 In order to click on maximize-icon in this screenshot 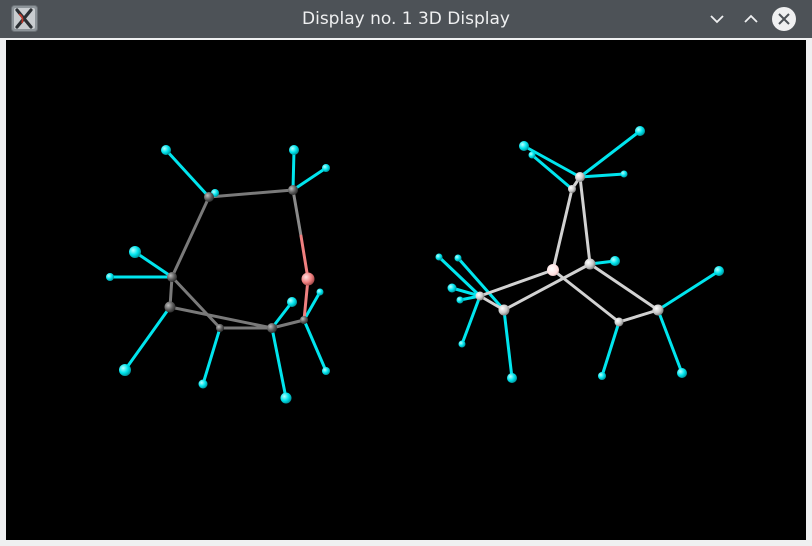, I will do `click(751, 18)`.